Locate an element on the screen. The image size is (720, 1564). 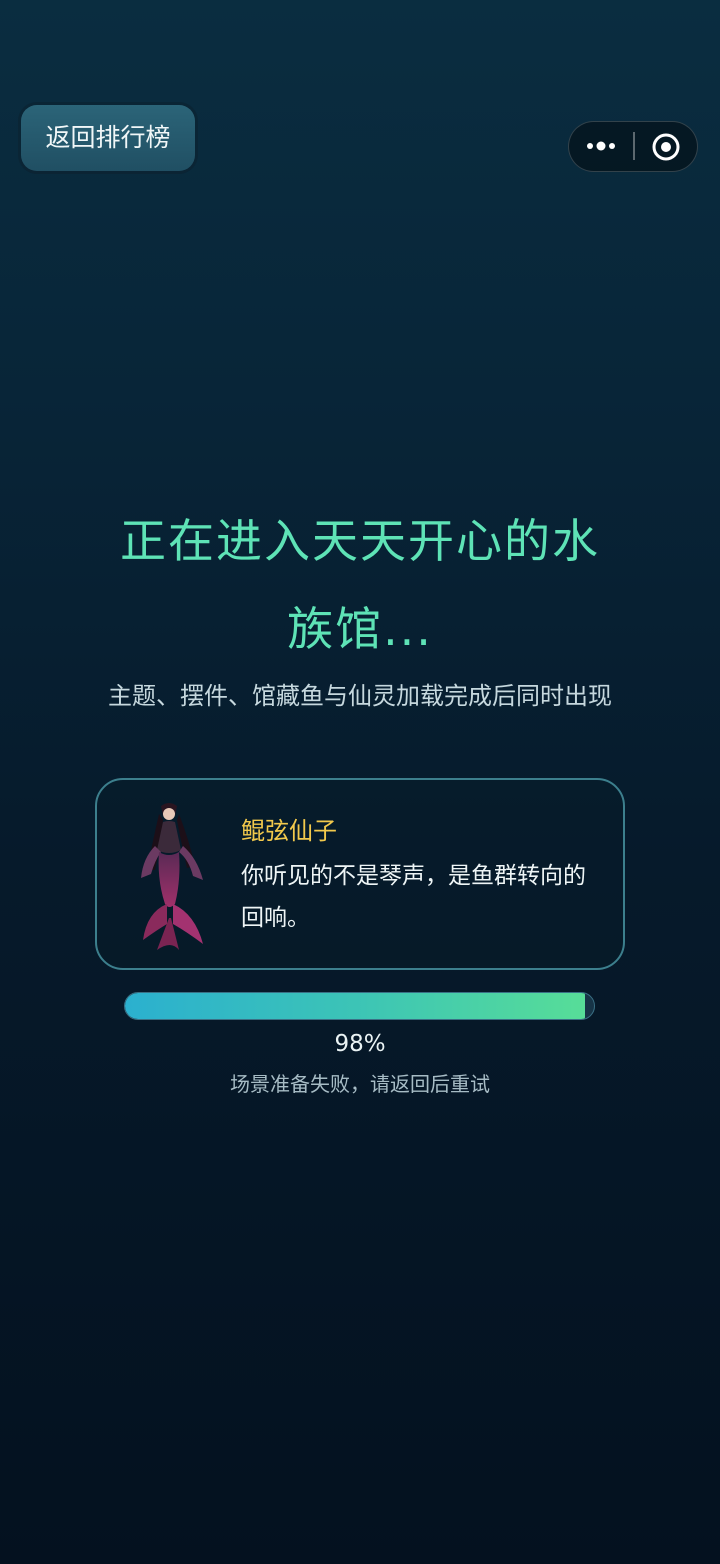
progress-fill is located at coordinates (355, 1006).